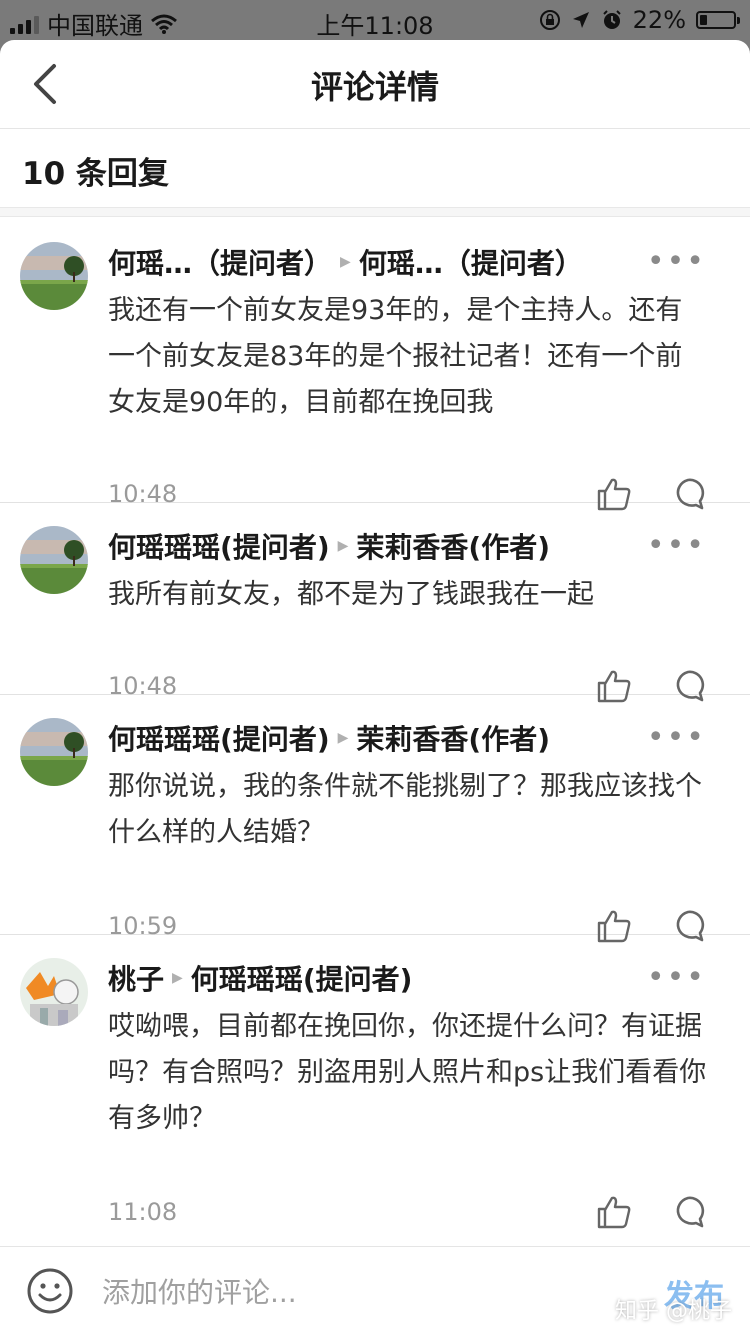 The height and width of the screenshot is (1334, 750). What do you see at coordinates (512, 263) in the screenshot?
I see `reply-to-role: （提问者）` at bounding box center [512, 263].